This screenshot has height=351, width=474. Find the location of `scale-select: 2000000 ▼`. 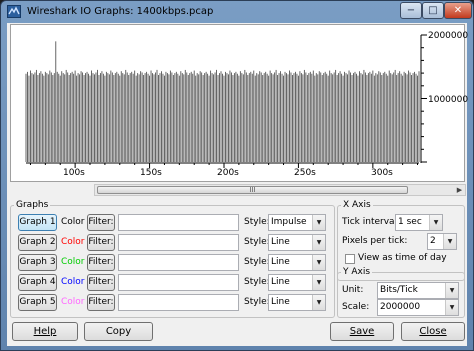

scale-select: 2000000 ▼ is located at coordinates (418, 307).